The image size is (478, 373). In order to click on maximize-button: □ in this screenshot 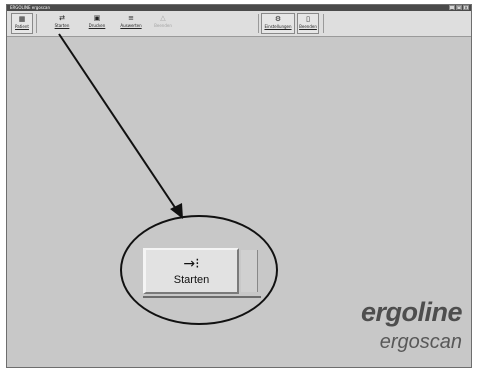, I will do `click(459, 7)`.